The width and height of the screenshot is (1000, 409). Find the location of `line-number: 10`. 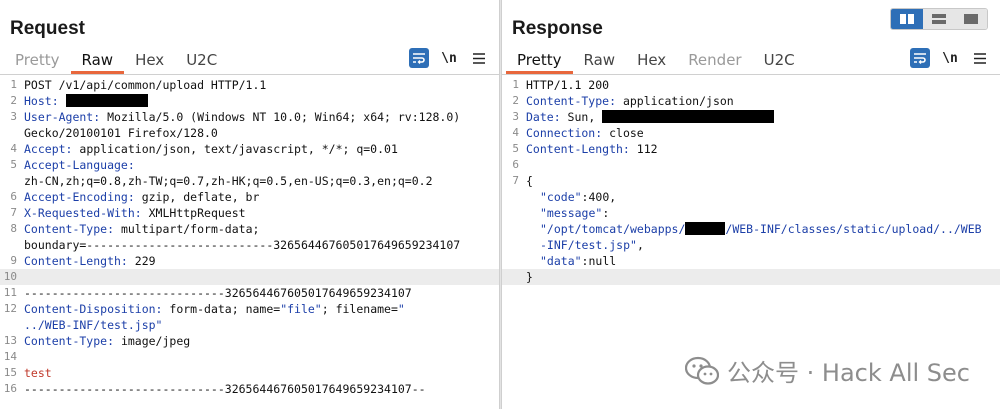

line-number: 10 is located at coordinates (10, 276).